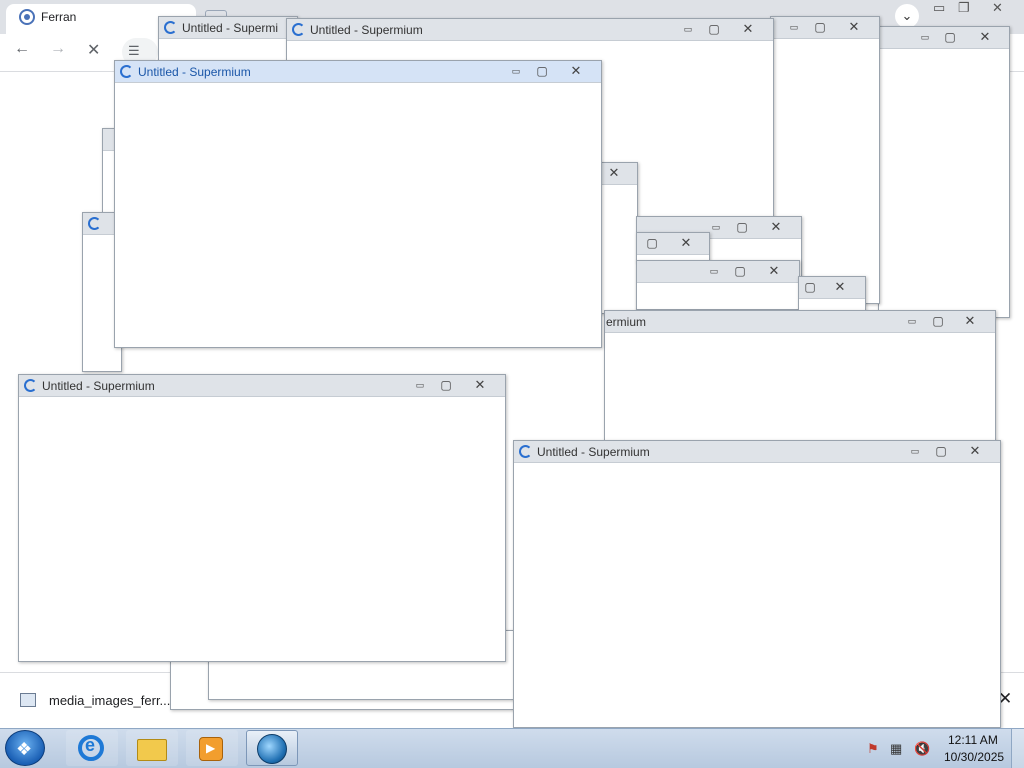  What do you see at coordinates (922, 749) in the screenshot?
I see `volume-muted-icon: 🔇` at bounding box center [922, 749].